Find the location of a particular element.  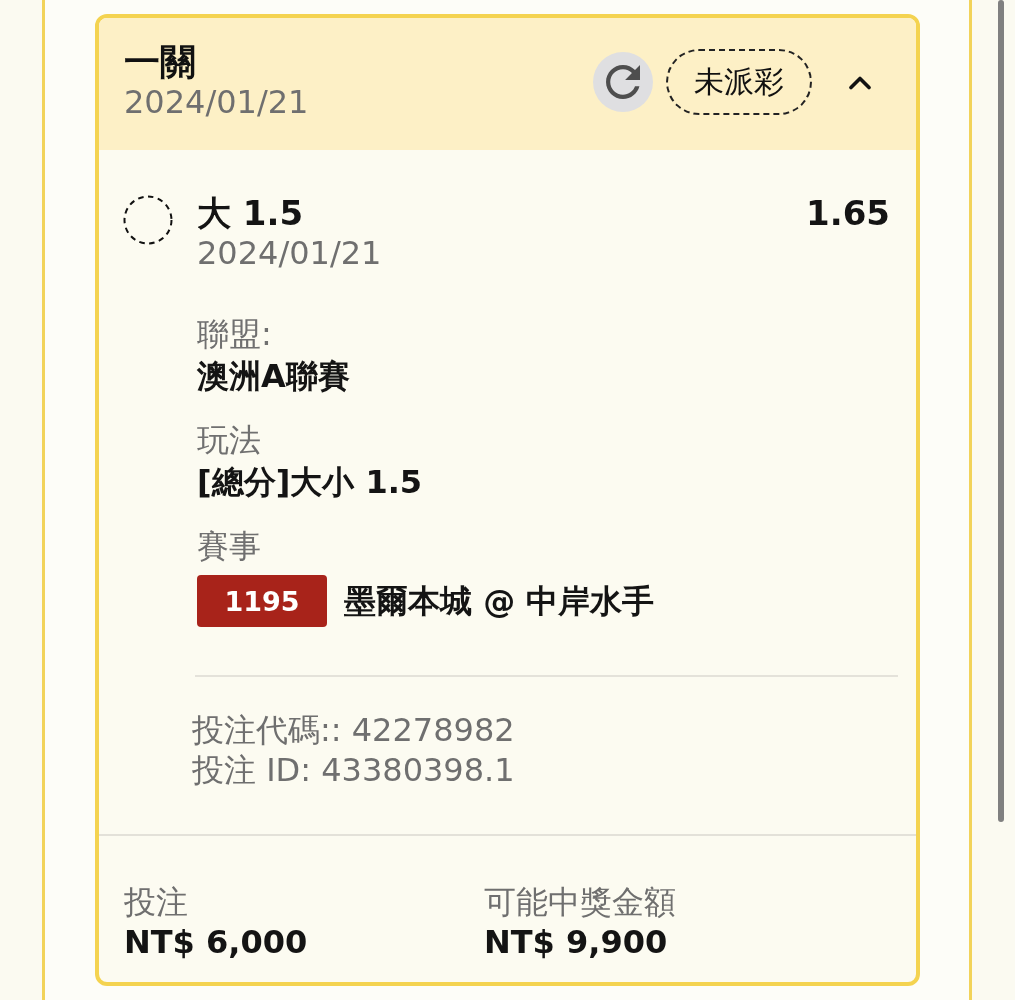

bet-reference: 投注 ID: 43380398.1 is located at coordinates (354, 770).